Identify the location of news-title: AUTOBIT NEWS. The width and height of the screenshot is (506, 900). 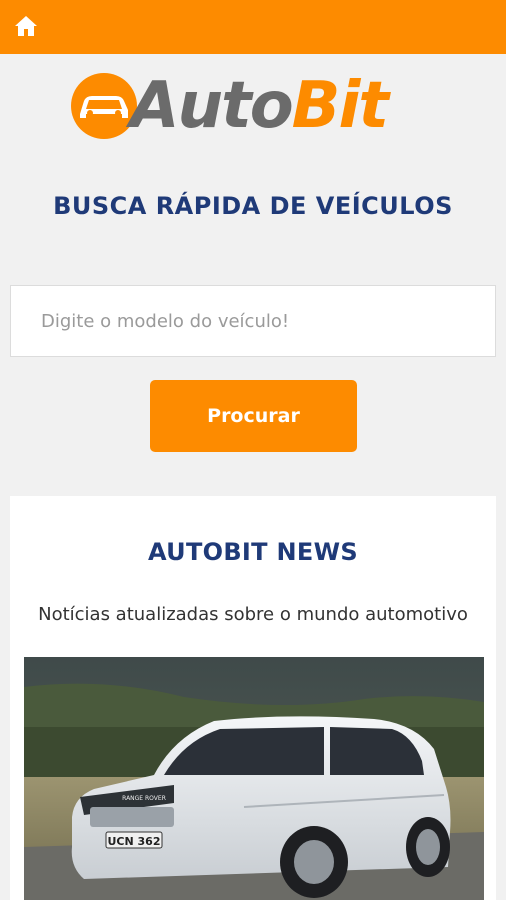
(253, 552).